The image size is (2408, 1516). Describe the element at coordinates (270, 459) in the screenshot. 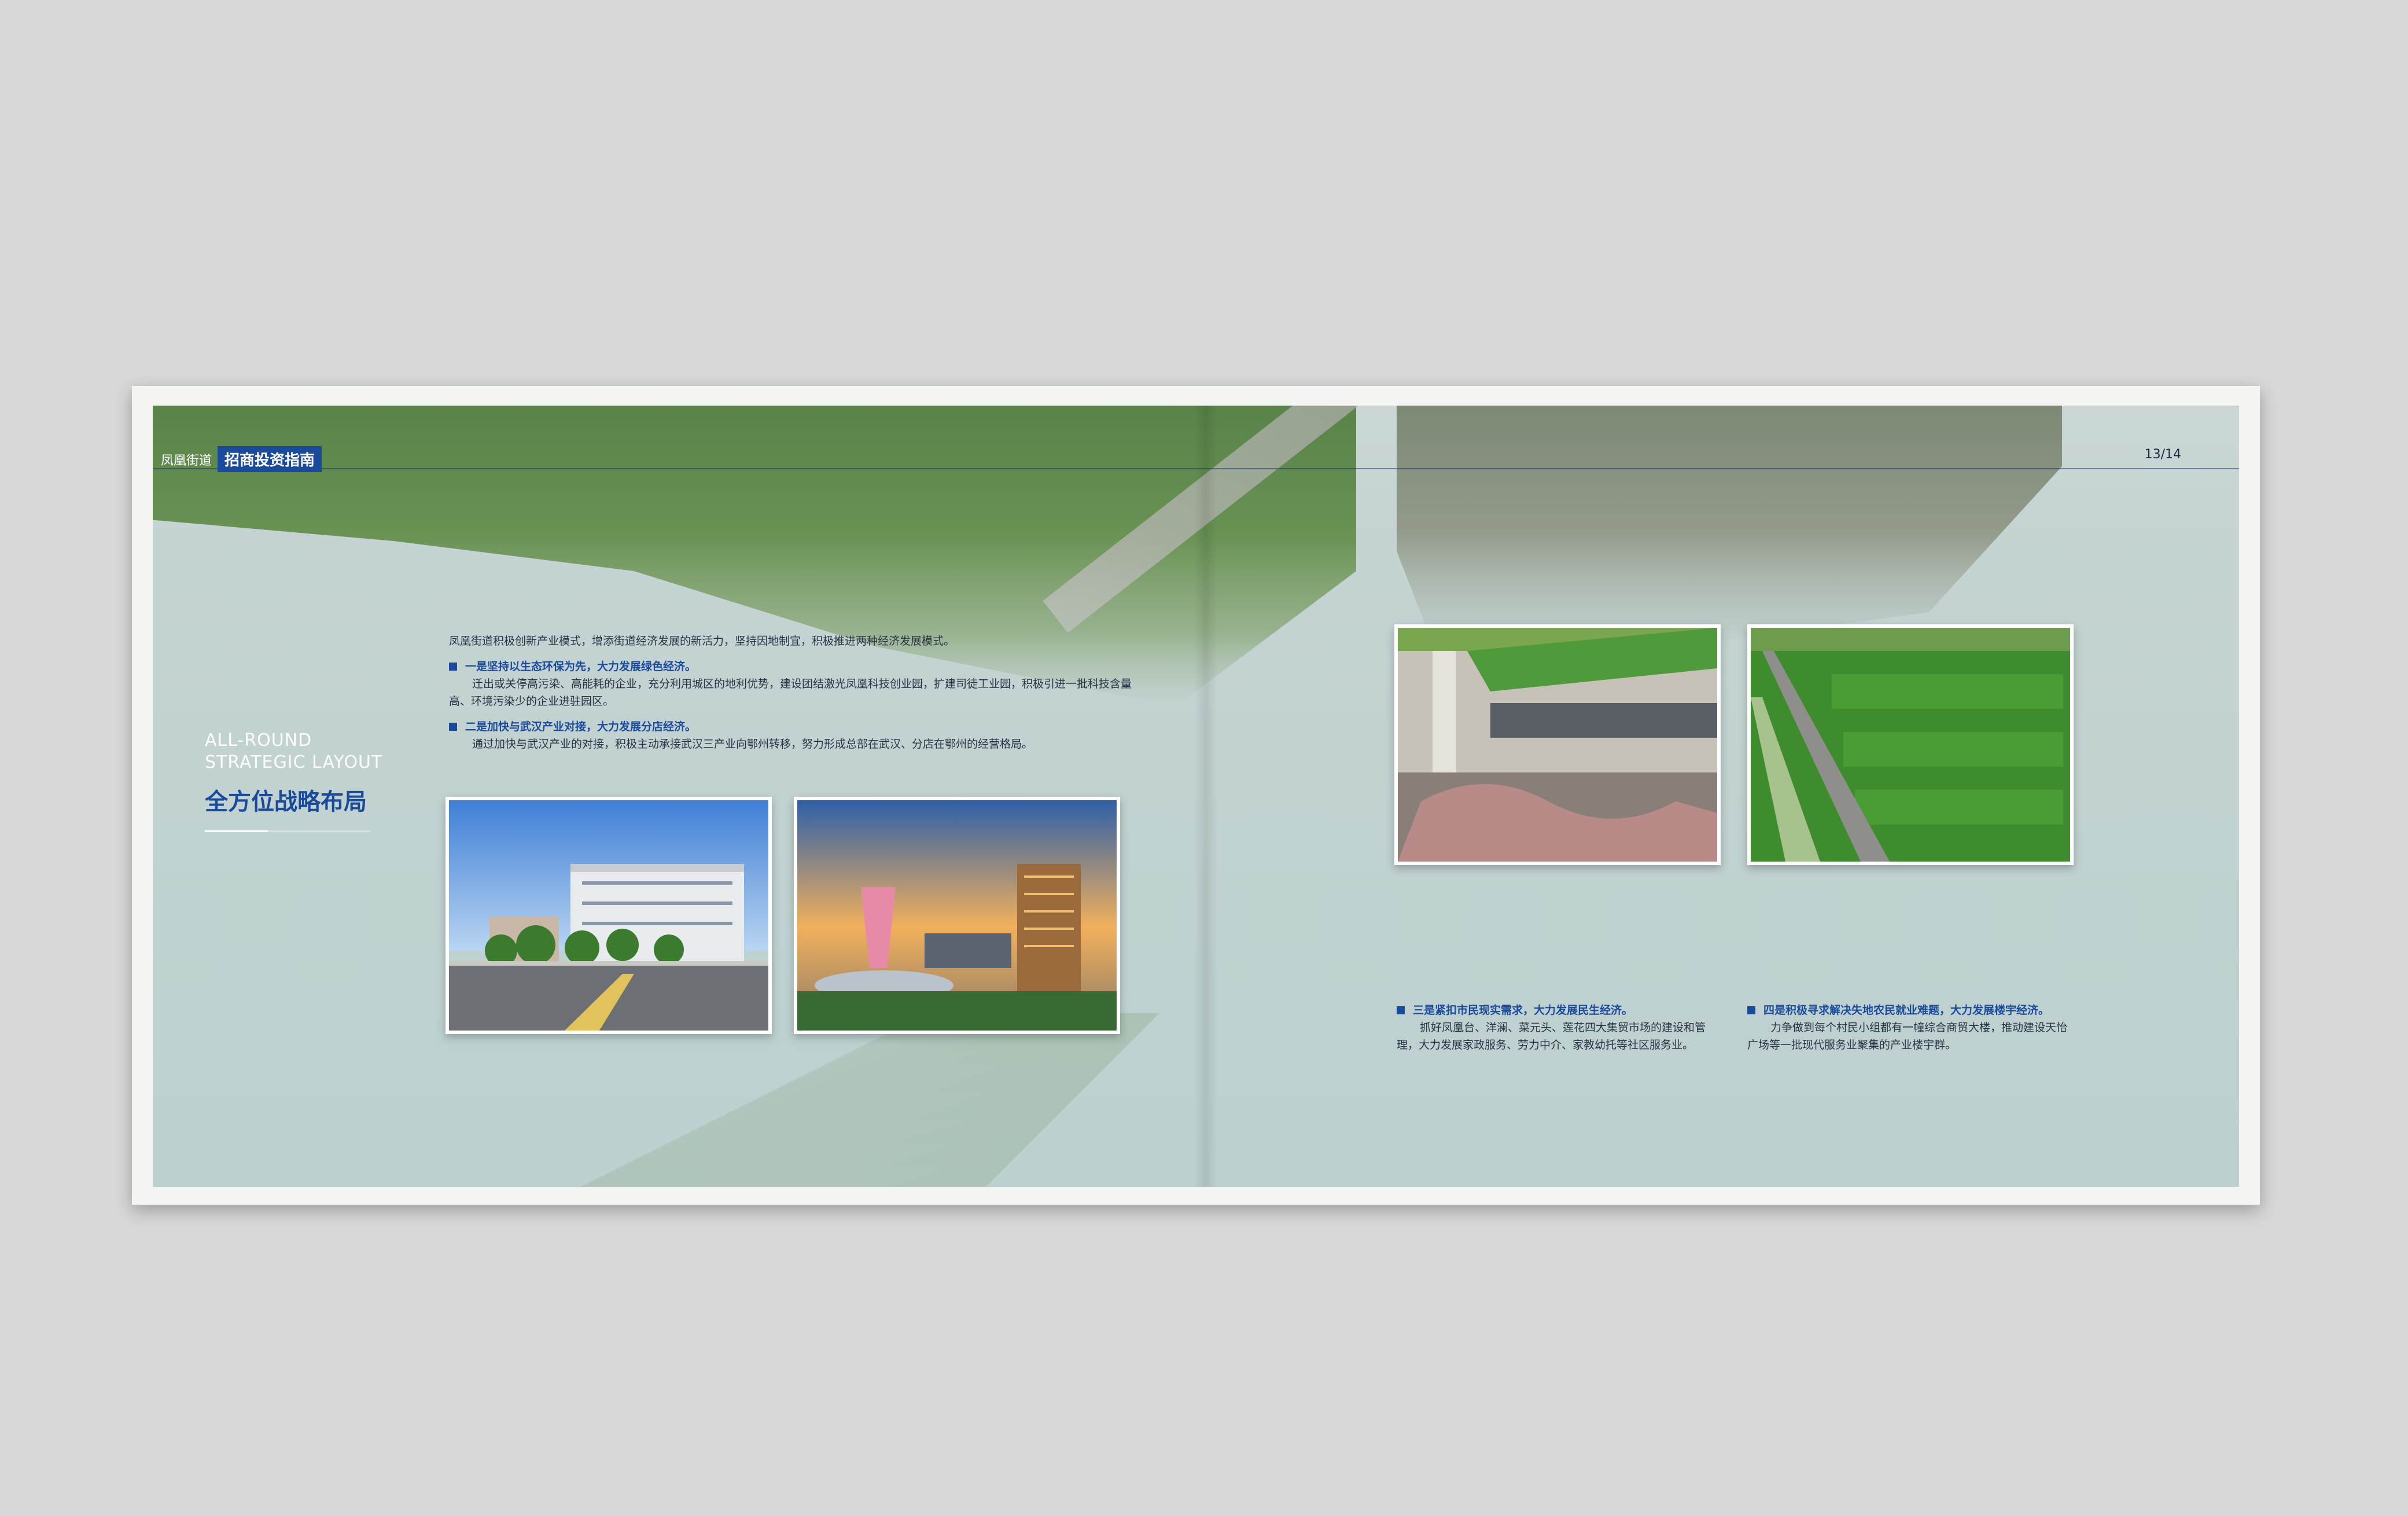

I see `brand-tag: 招商投资指南` at that location.